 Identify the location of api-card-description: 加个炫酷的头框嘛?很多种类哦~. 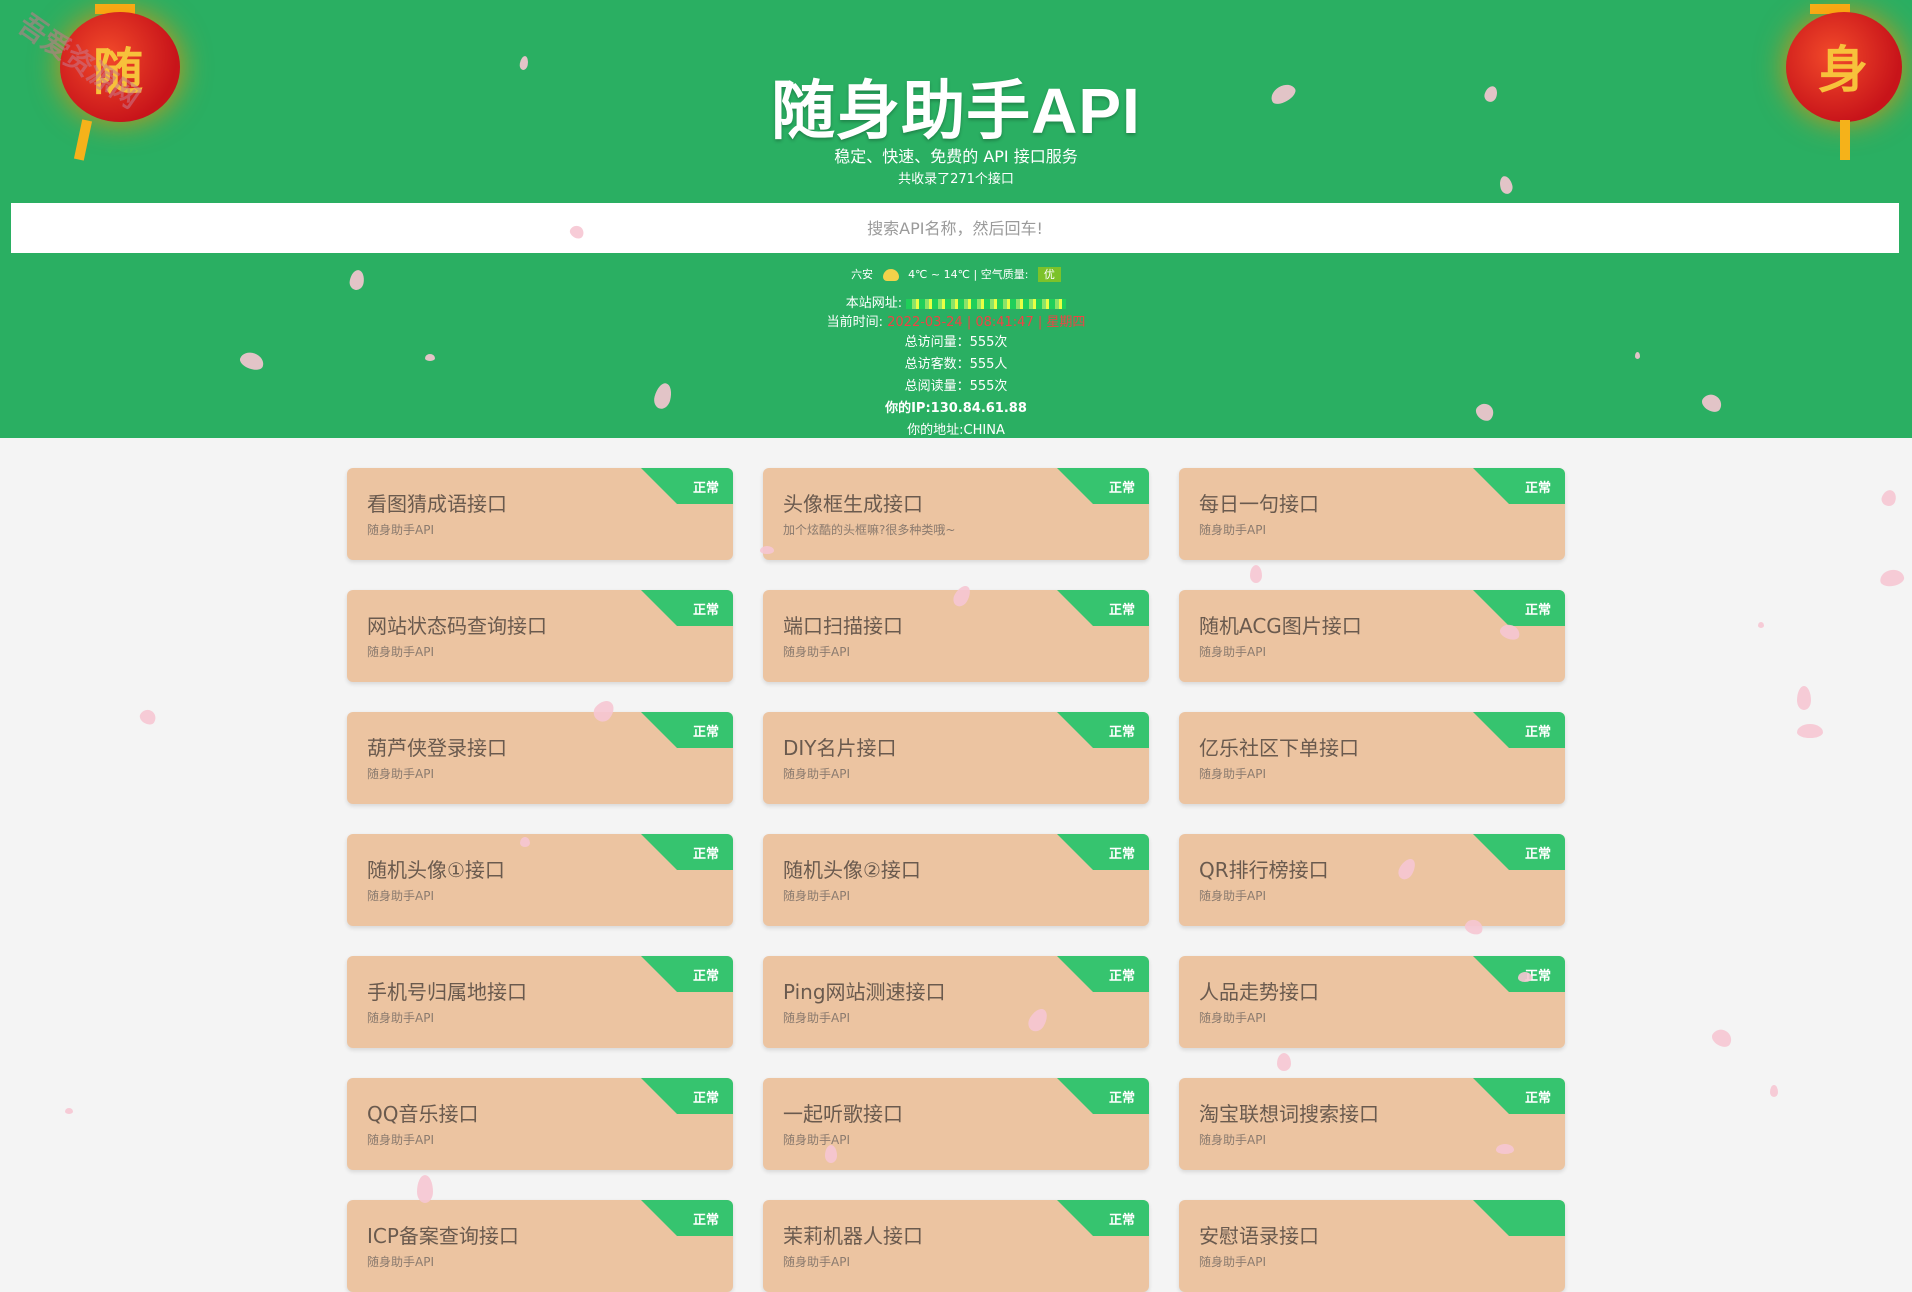
(869, 530).